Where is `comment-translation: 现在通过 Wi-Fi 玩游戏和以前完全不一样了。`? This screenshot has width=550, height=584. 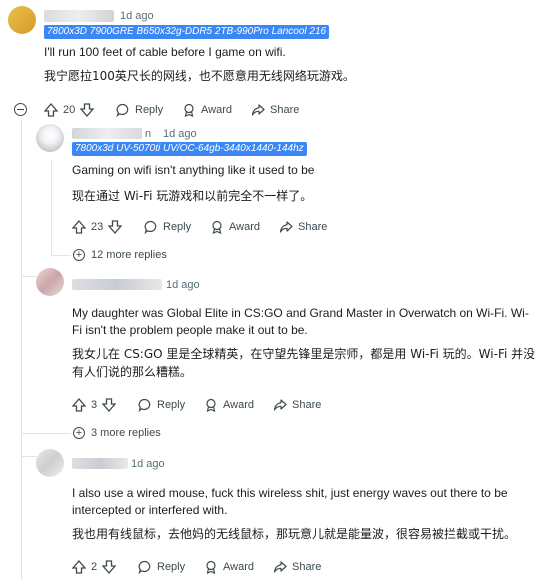 comment-translation: 现在通过 Wi-Fi 玩游戏和以前完全不一样了。 is located at coordinates (192, 196).